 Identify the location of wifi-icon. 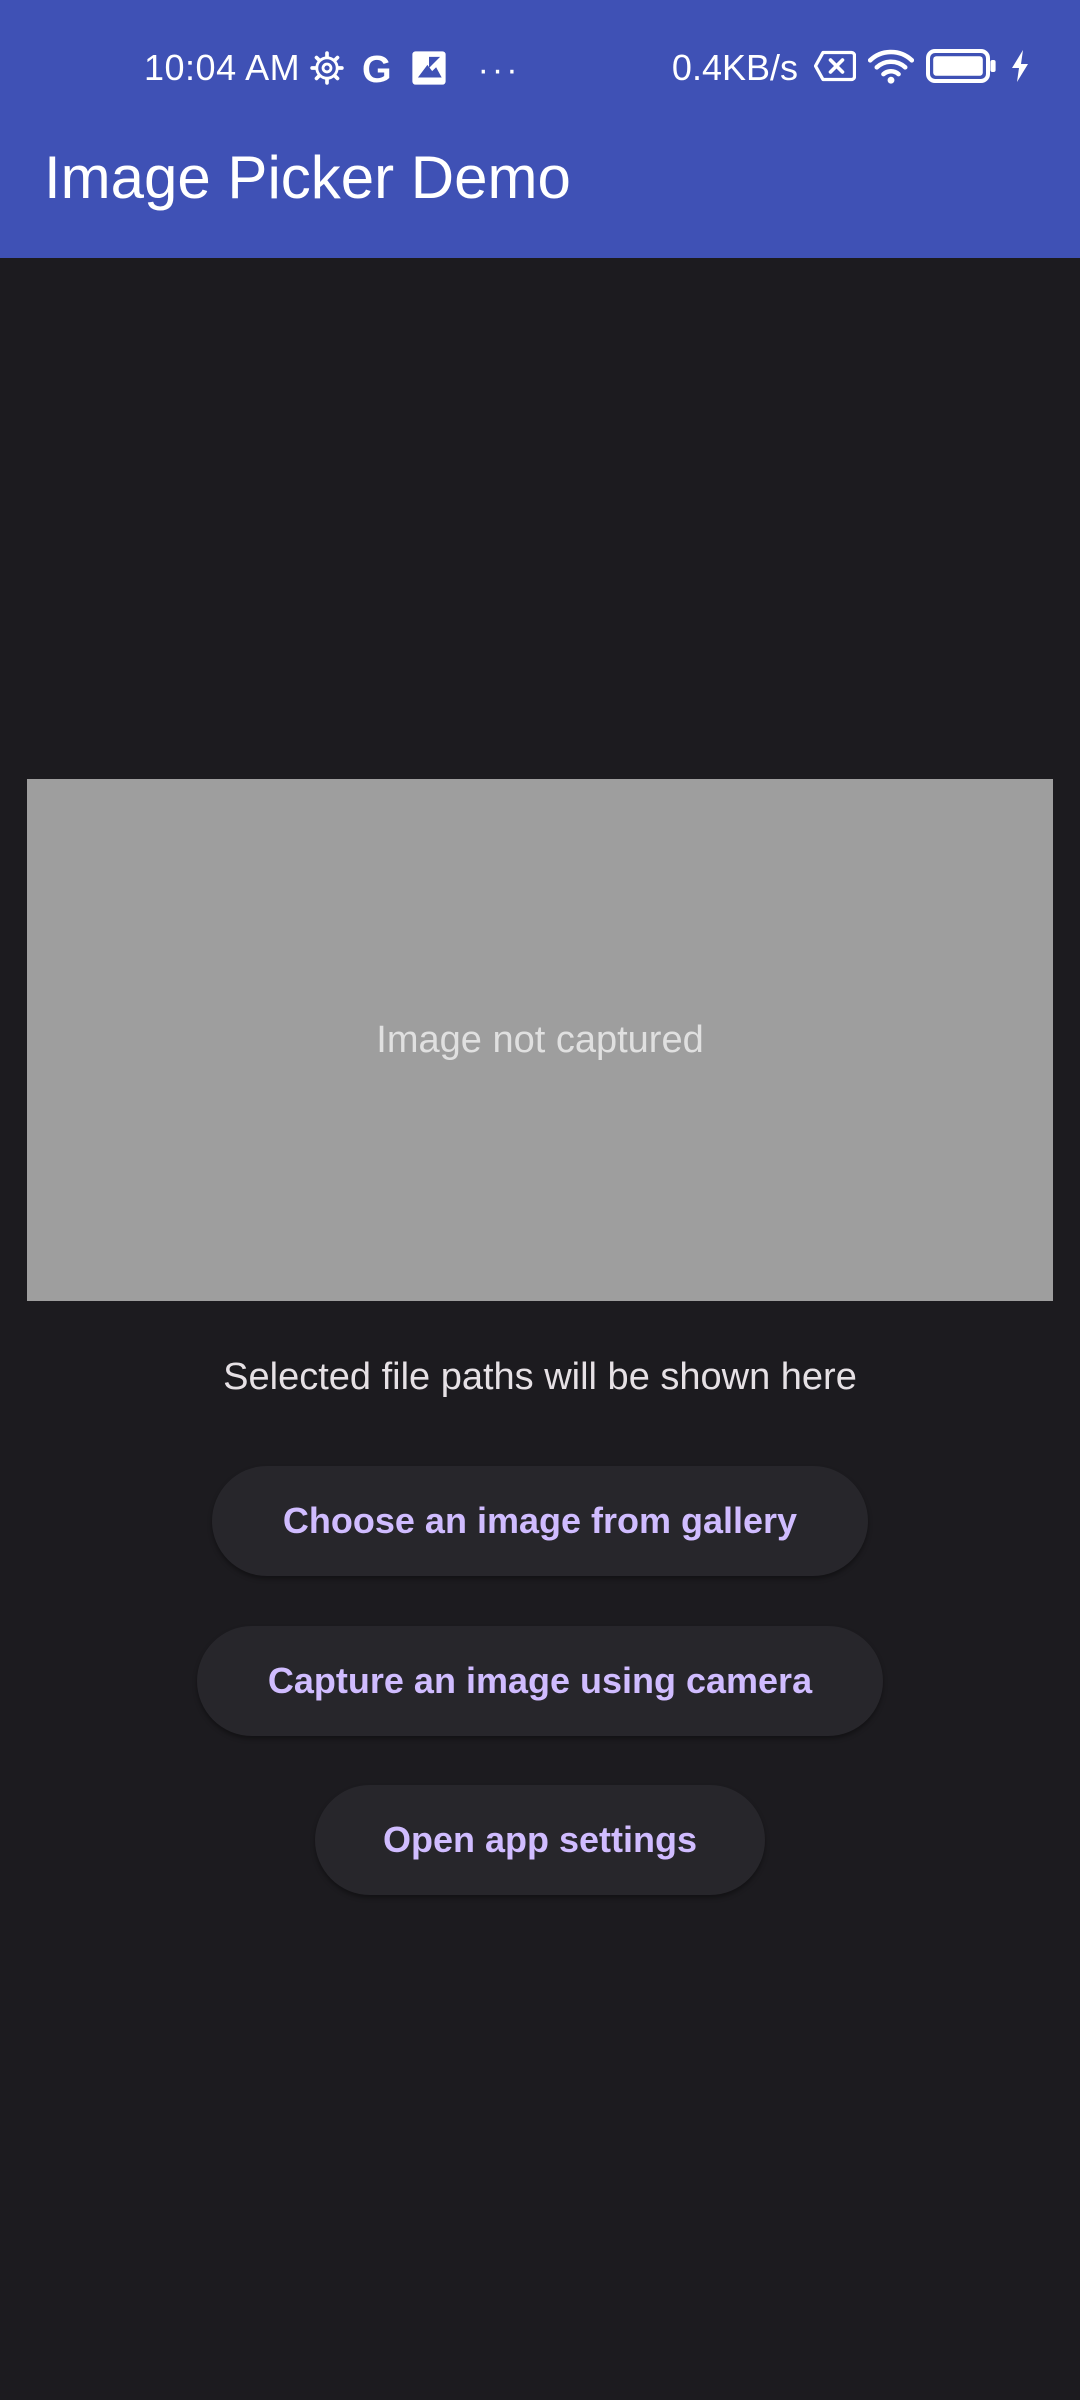
(891, 68).